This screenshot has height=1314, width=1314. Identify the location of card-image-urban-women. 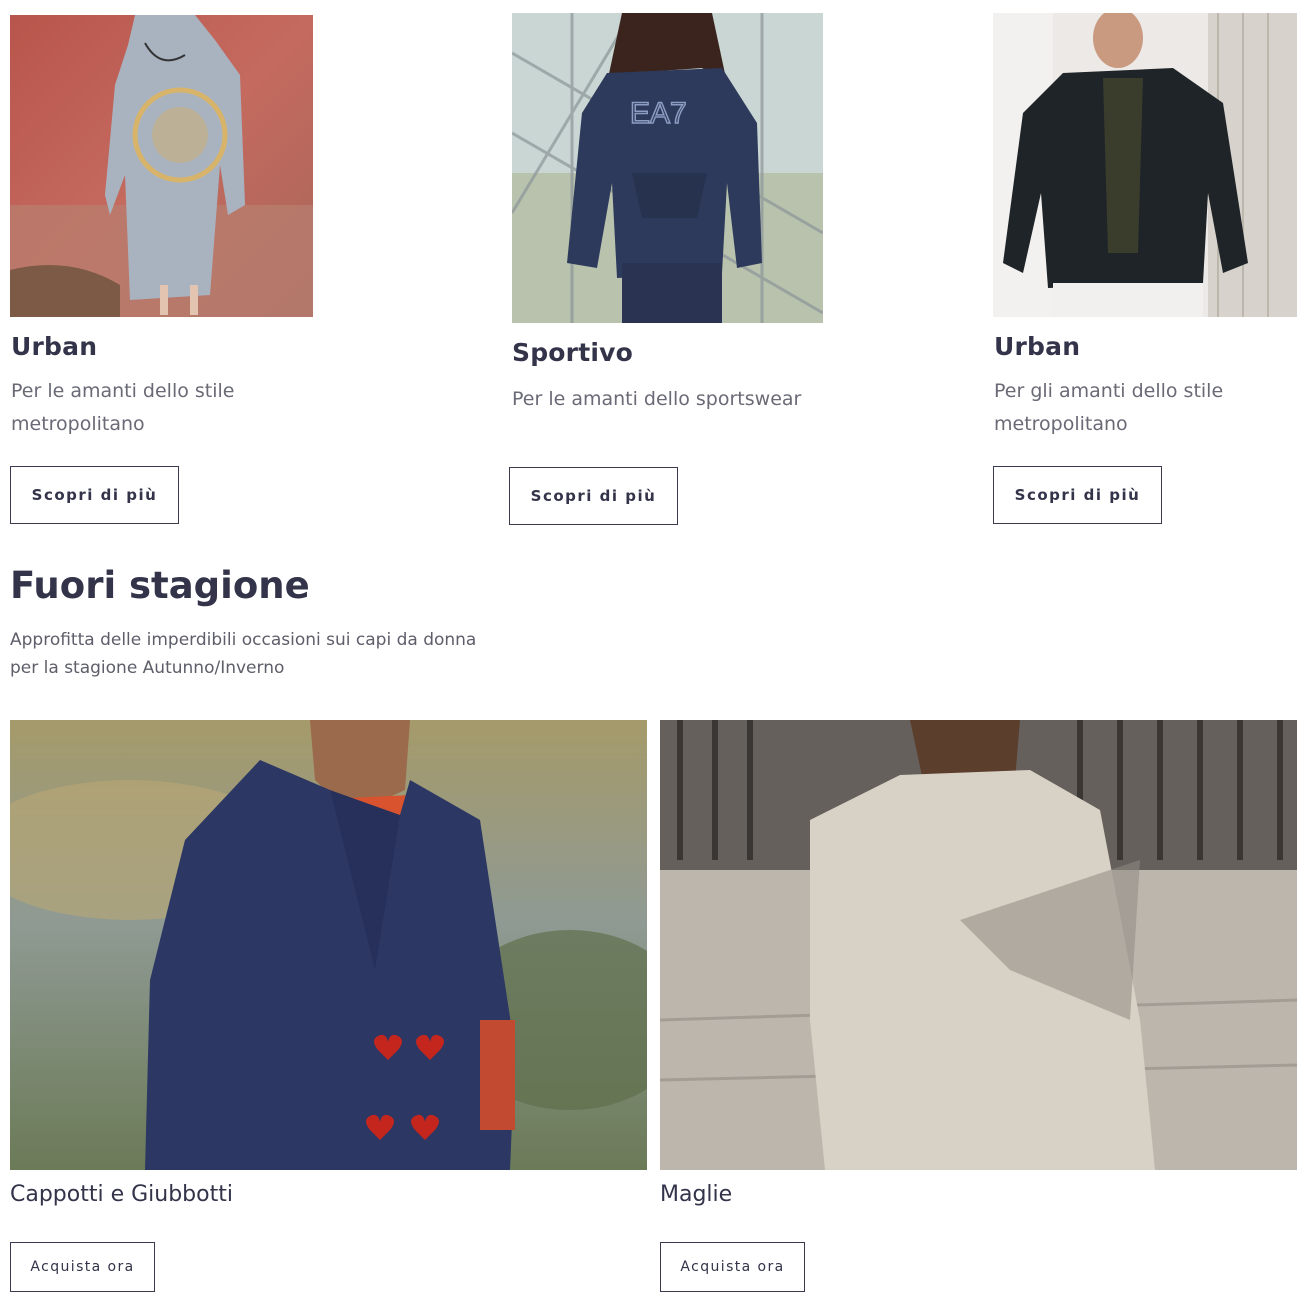
(161, 166).